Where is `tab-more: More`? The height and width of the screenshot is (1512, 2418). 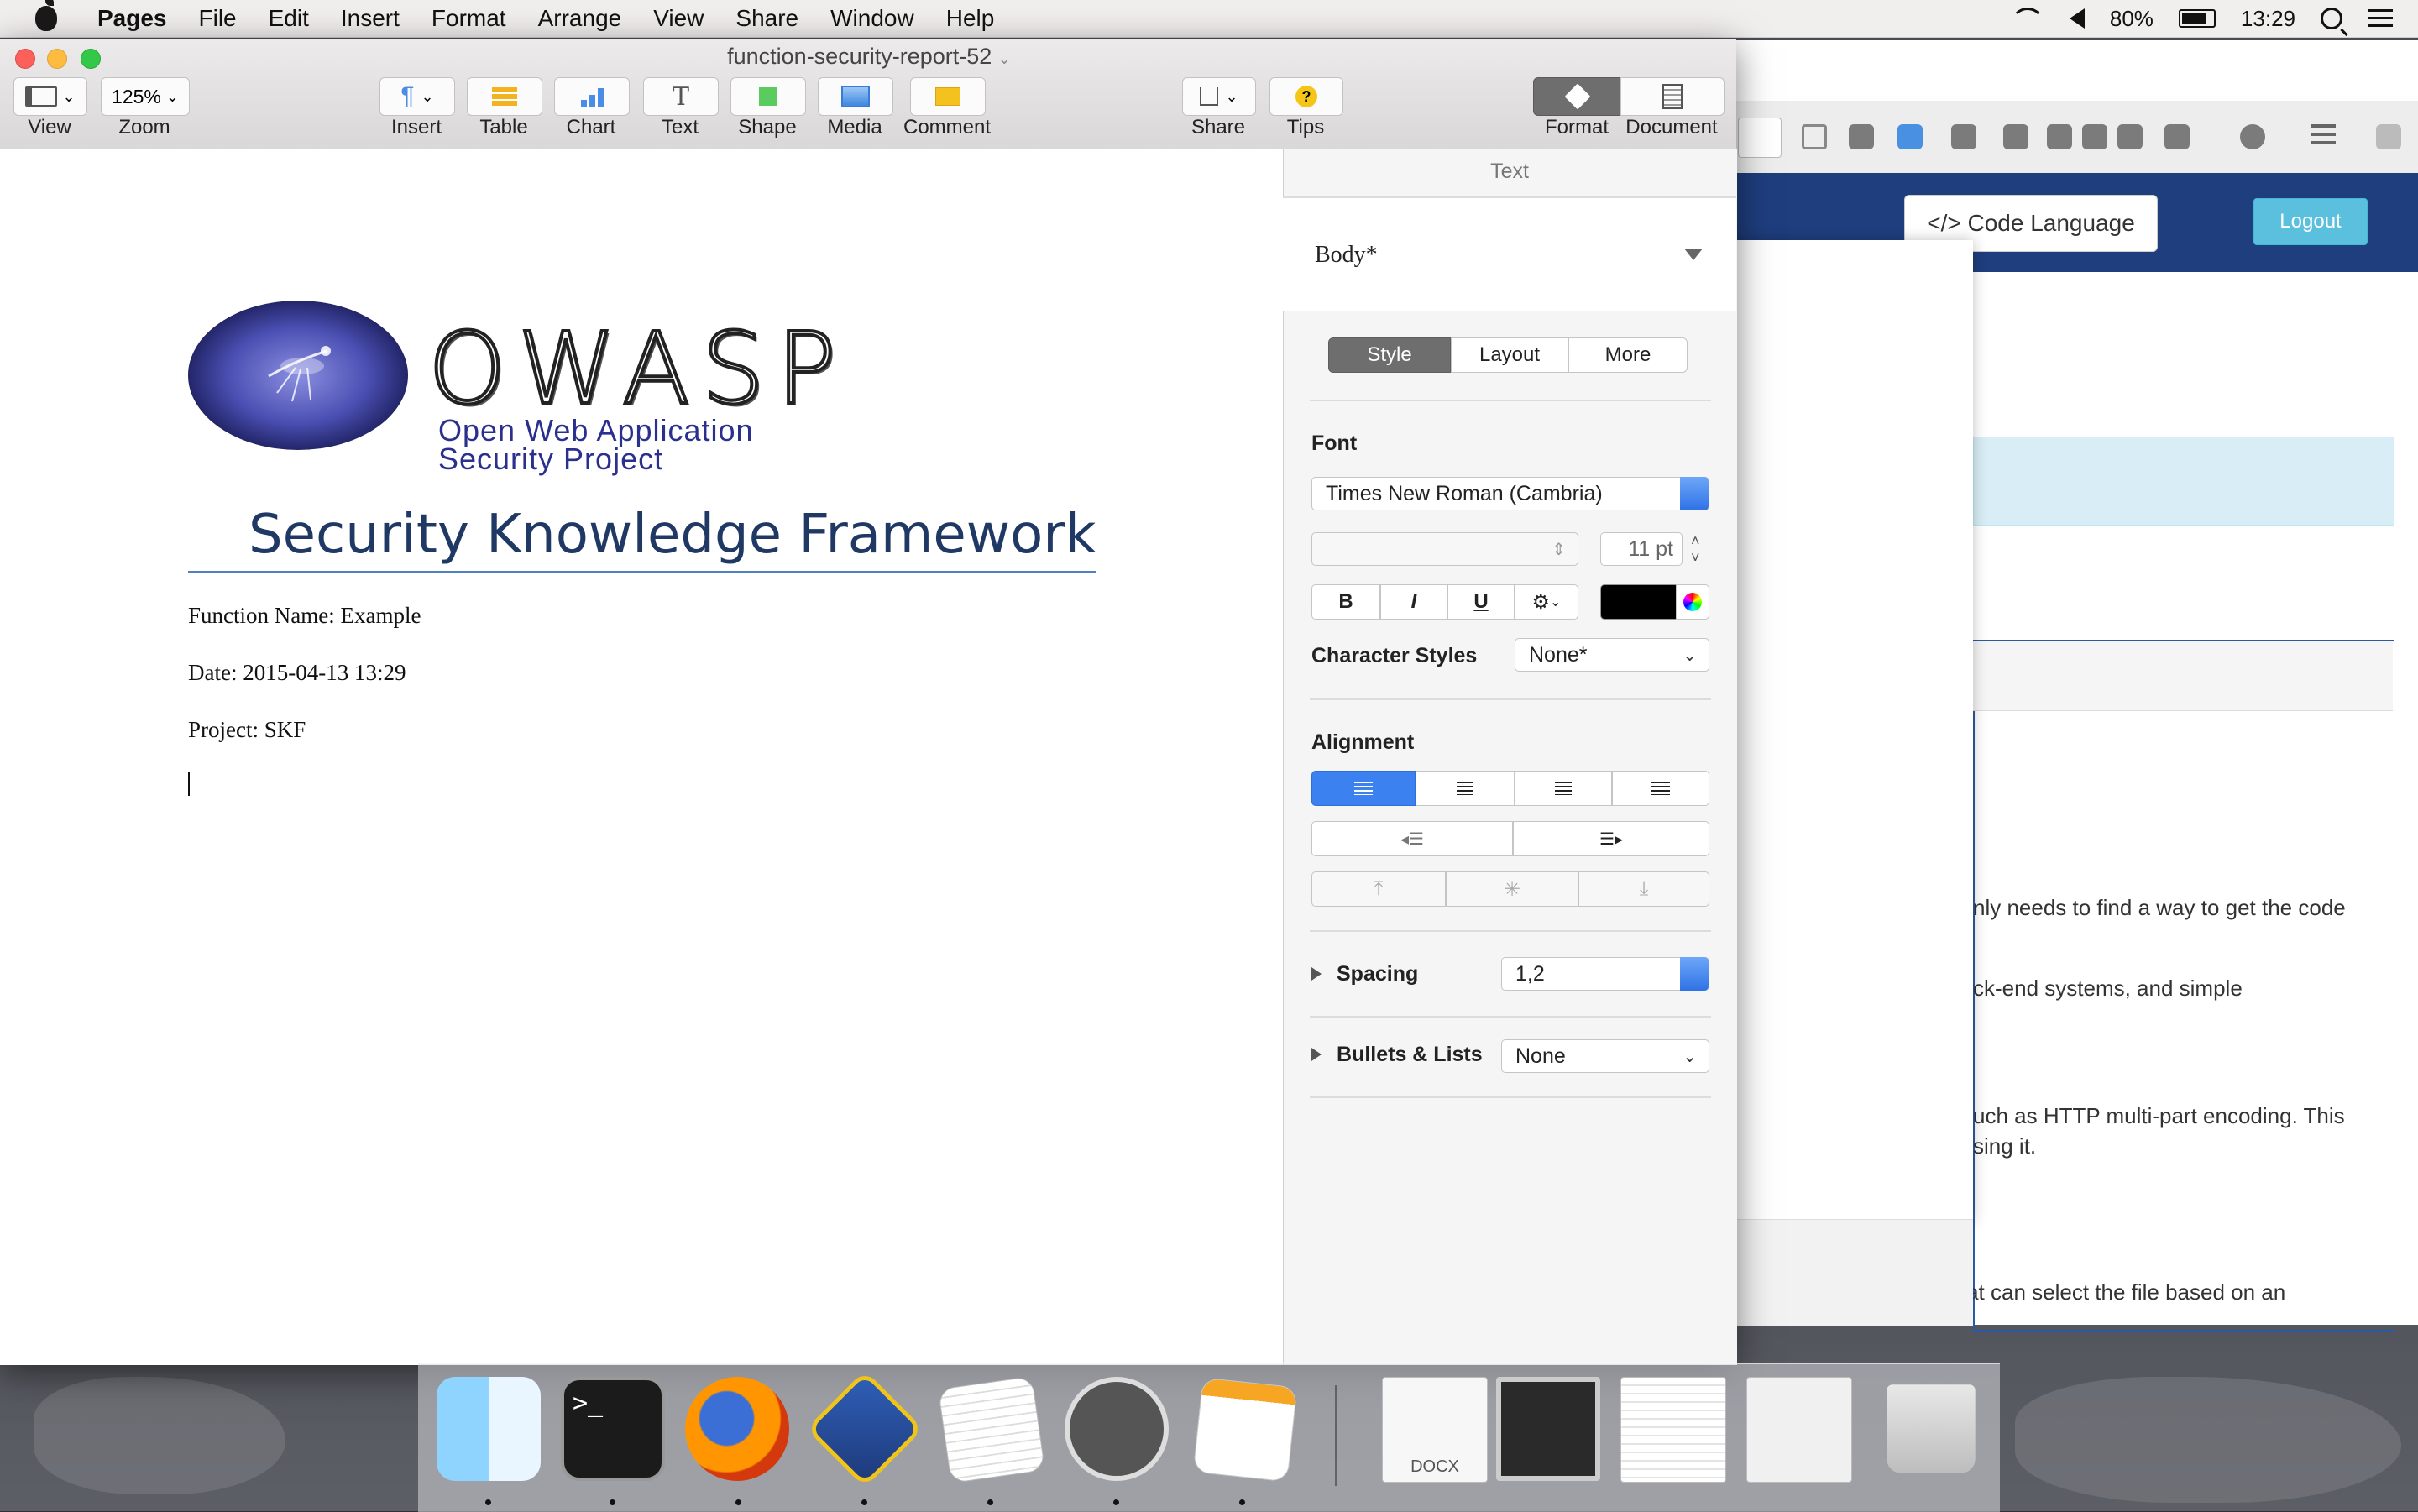 tab-more: More is located at coordinates (1628, 355).